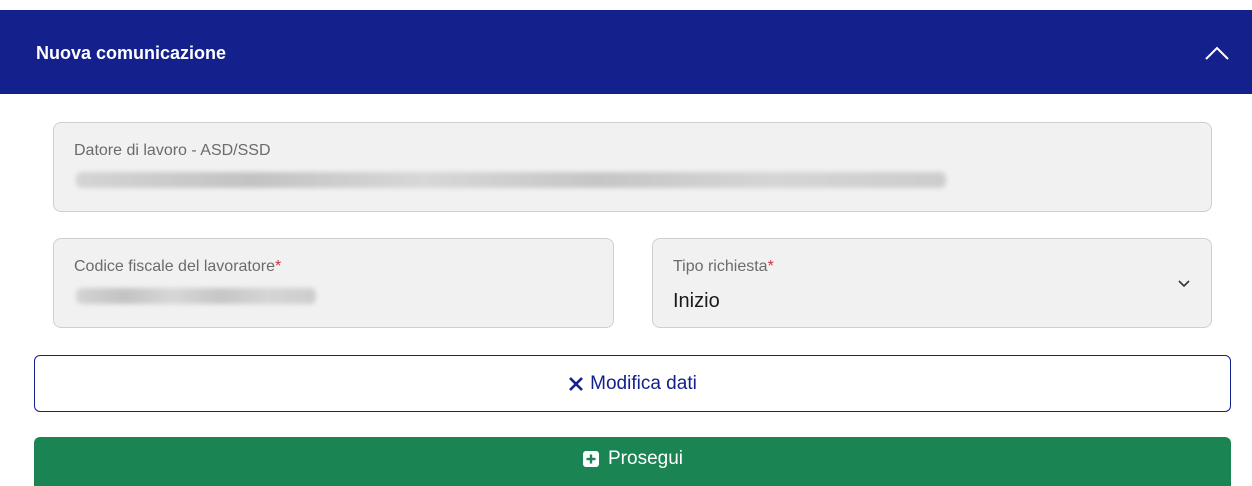 This screenshot has width=1252, height=486. Describe the element at coordinates (696, 301) in the screenshot. I see `request-type-value: Inizio` at that location.